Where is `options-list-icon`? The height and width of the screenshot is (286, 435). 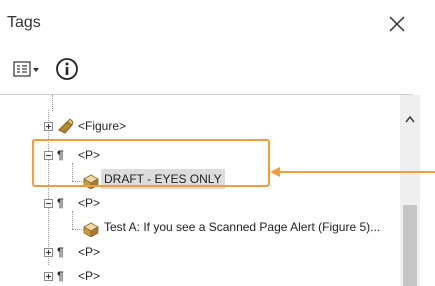
options-list-icon is located at coordinates (26, 69).